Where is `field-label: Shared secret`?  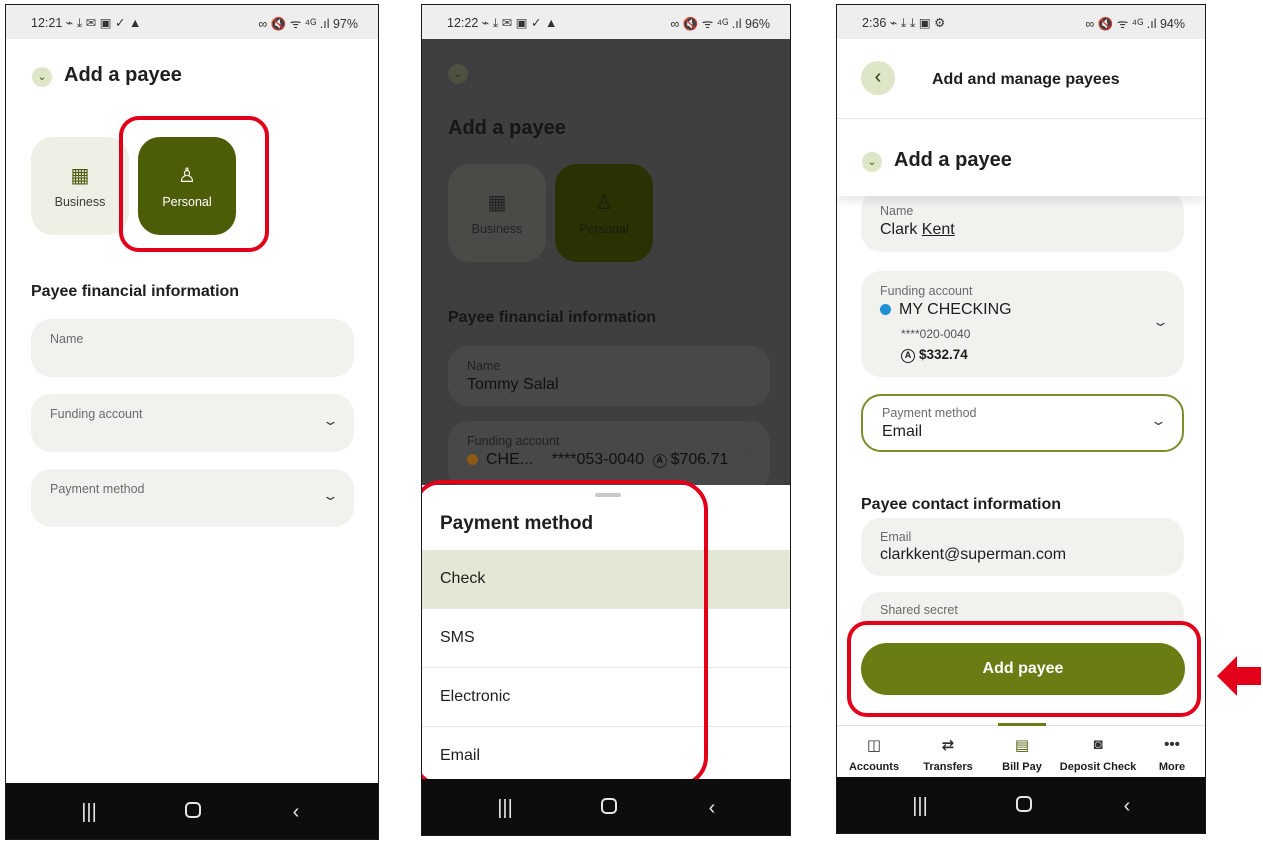 field-label: Shared secret is located at coordinates (919, 610).